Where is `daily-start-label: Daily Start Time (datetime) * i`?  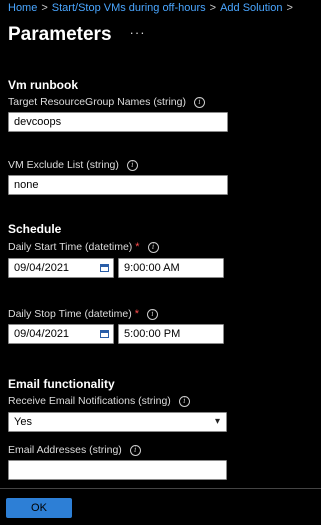 daily-start-label: Daily Start Time (datetime) * i is located at coordinates (83, 247).